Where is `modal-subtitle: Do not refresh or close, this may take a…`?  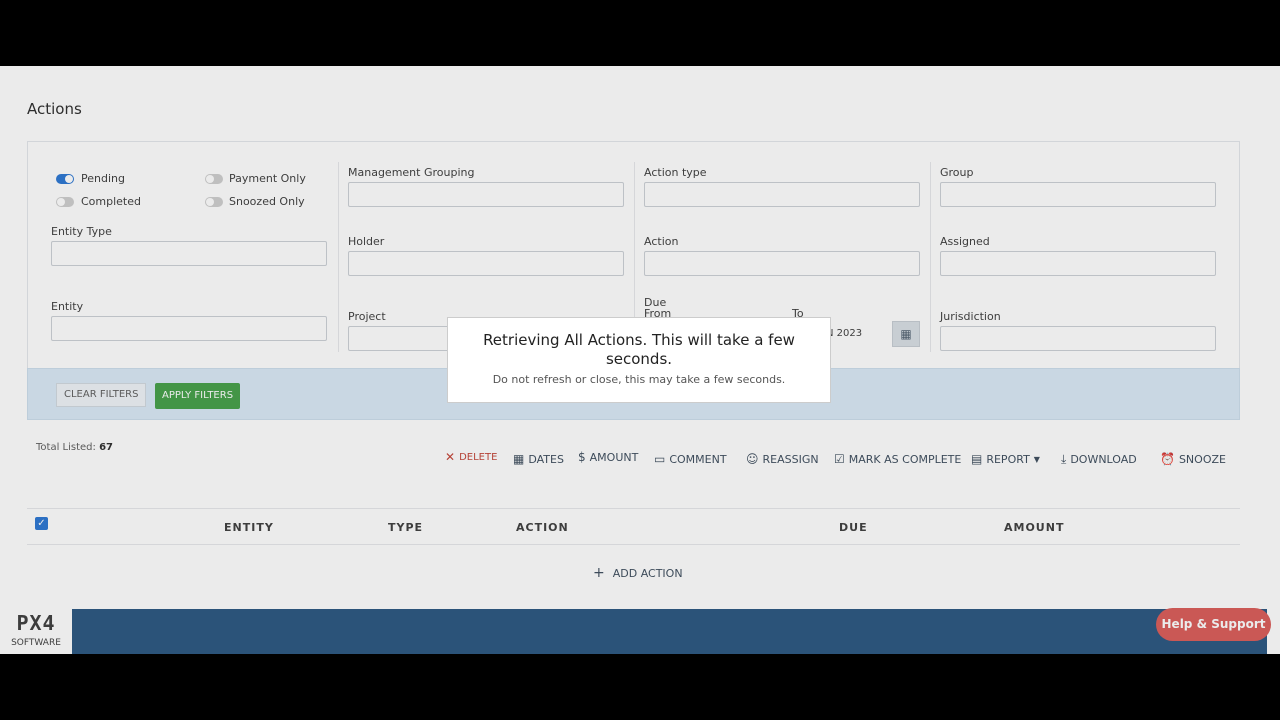
modal-subtitle: Do not refresh or close, this may take a… is located at coordinates (639, 379).